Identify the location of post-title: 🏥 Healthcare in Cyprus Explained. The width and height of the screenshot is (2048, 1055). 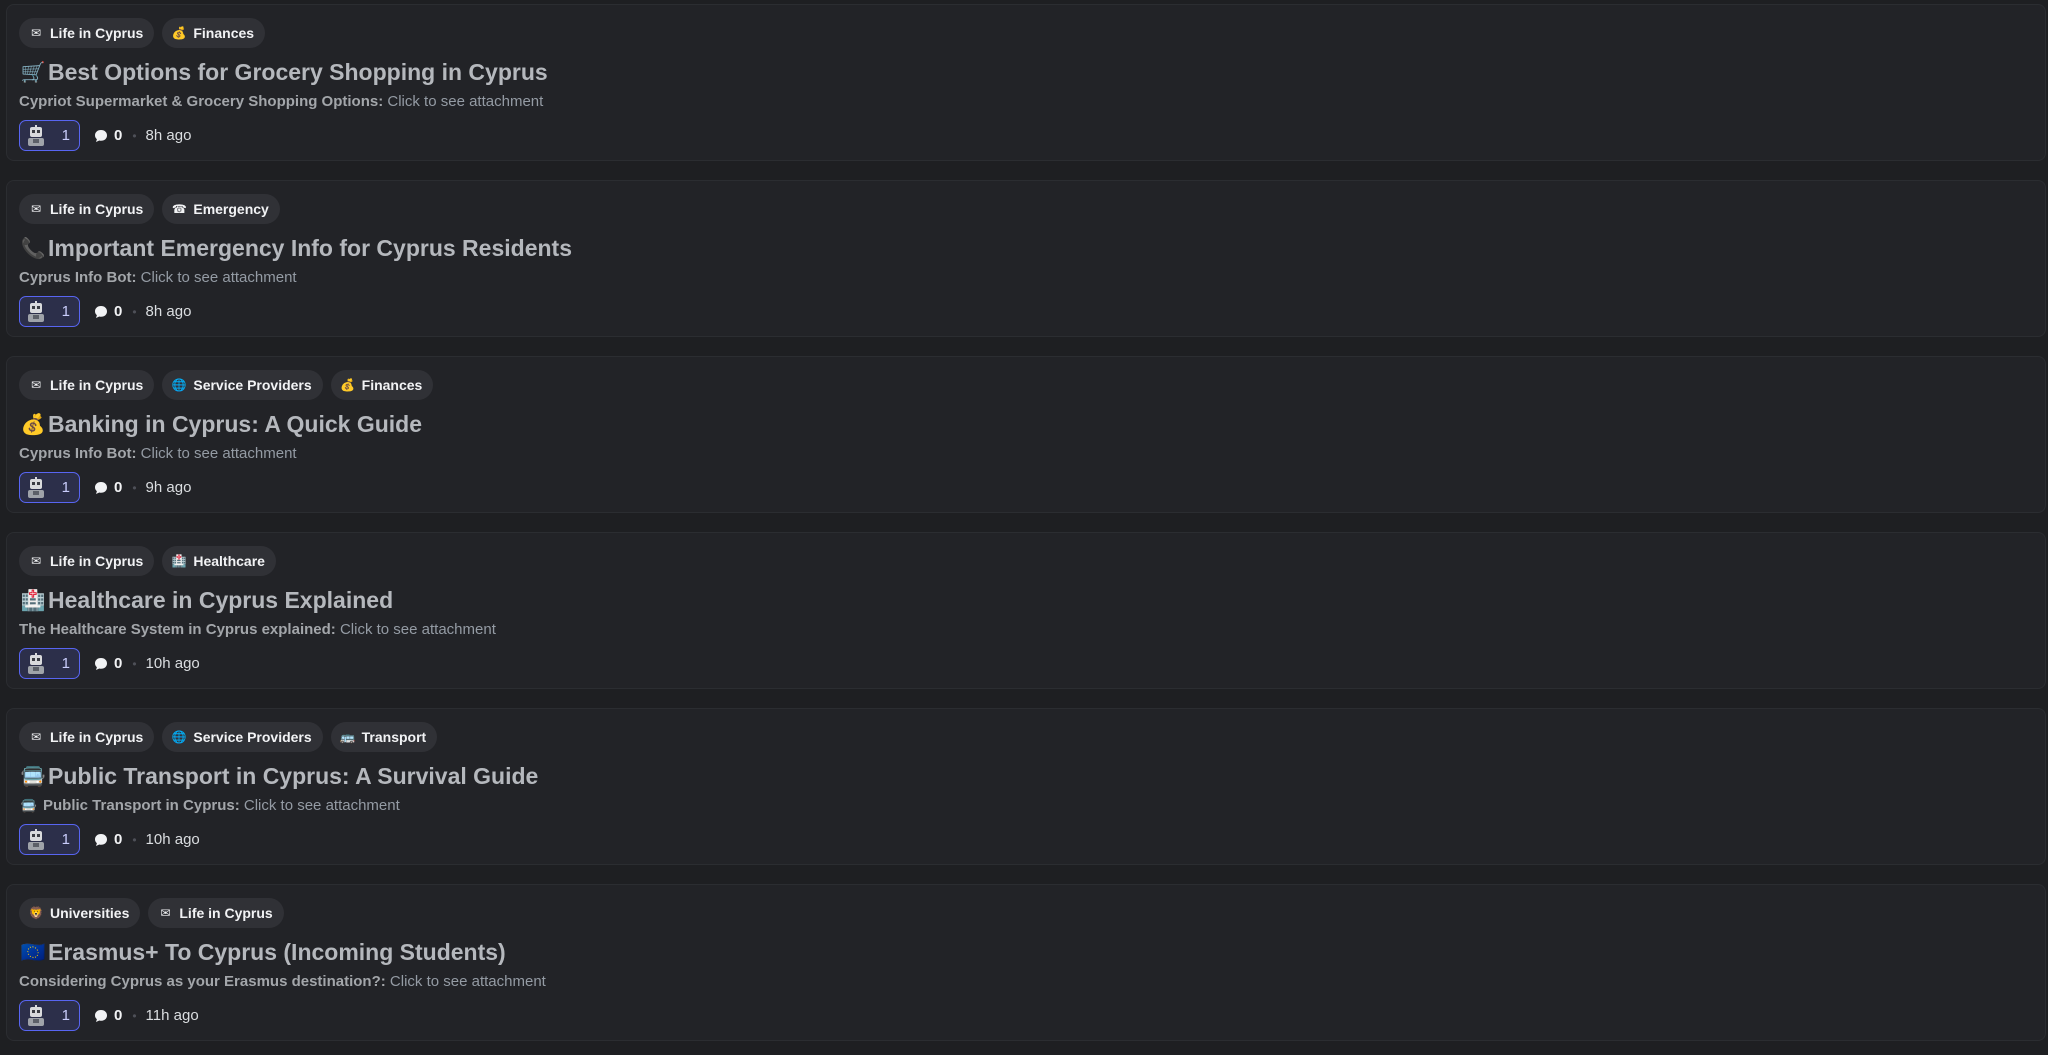
(207, 600).